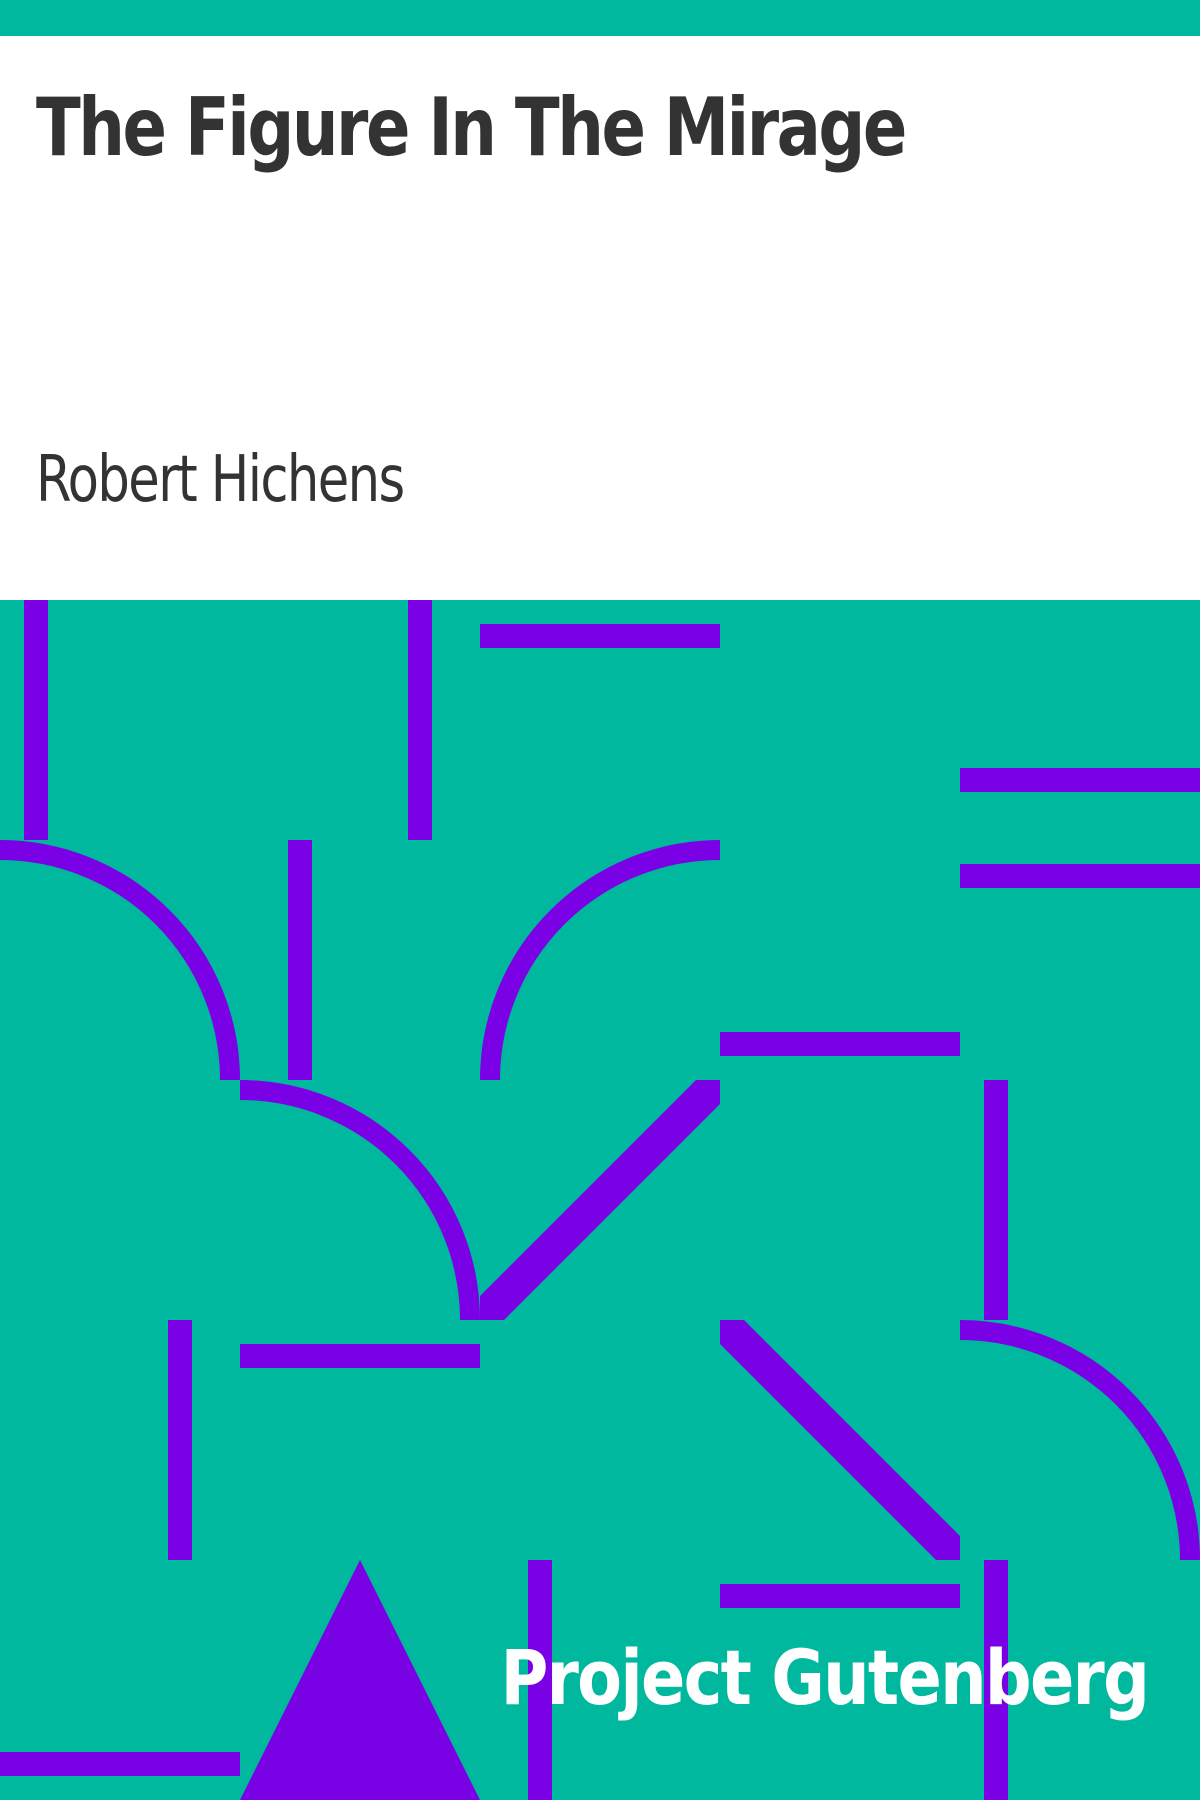  I want to click on top-color-band, so click(600, 18).